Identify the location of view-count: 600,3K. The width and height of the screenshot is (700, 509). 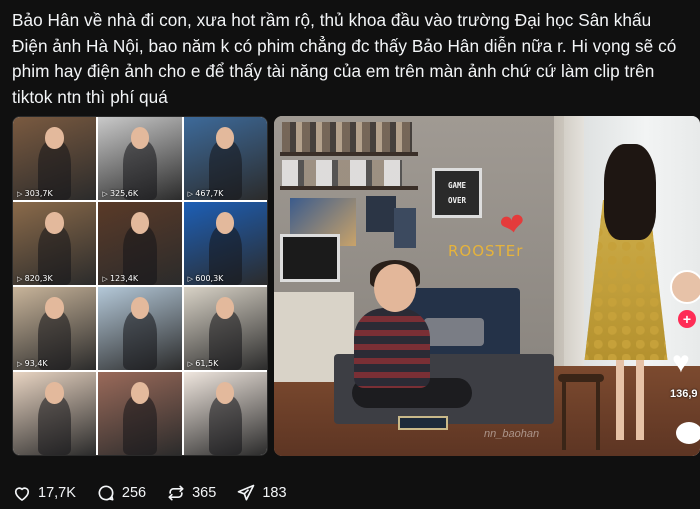
(205, 278).